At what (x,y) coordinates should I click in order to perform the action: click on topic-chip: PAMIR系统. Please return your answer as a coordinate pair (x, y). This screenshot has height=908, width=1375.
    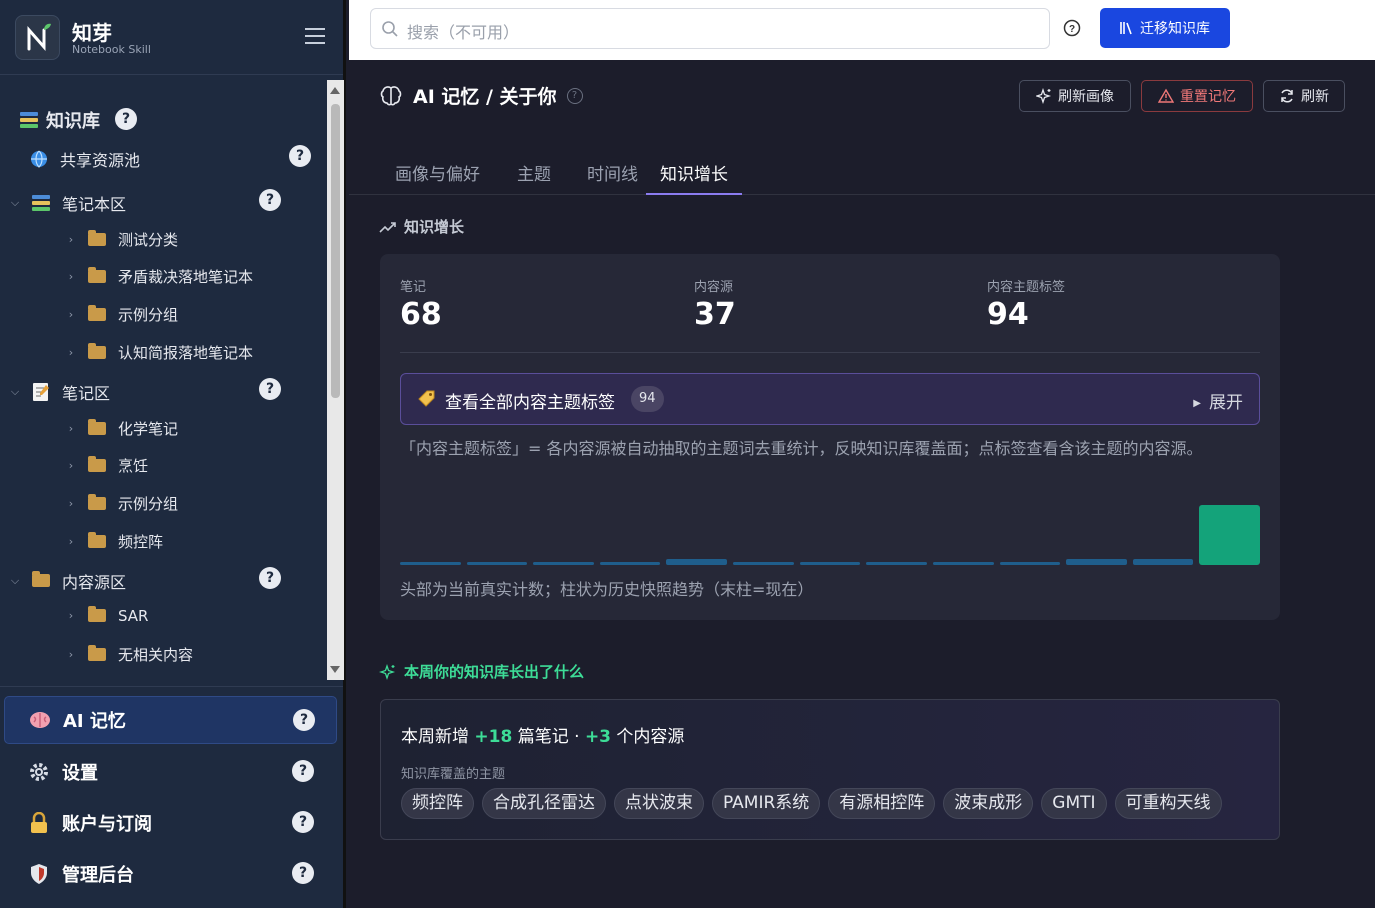
    Looking at the image, I should click on (766, 803).